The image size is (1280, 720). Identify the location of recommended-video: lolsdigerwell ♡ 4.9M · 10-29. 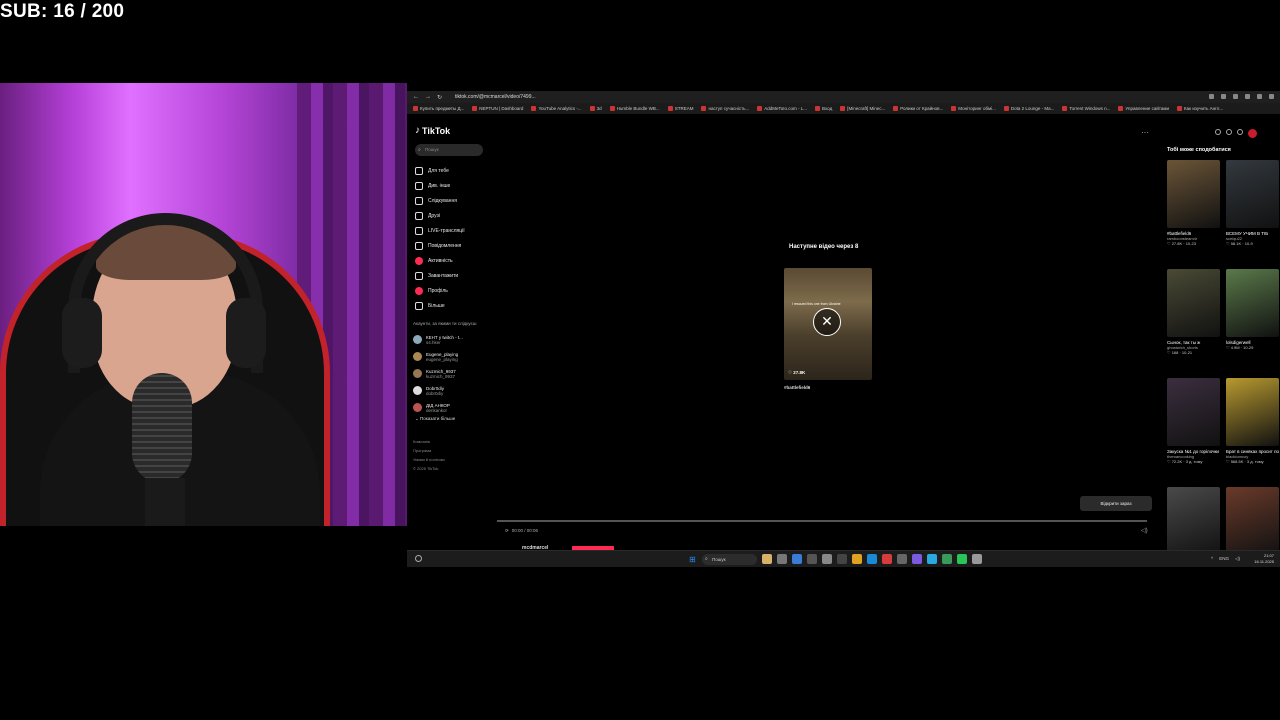
(1252, 309).